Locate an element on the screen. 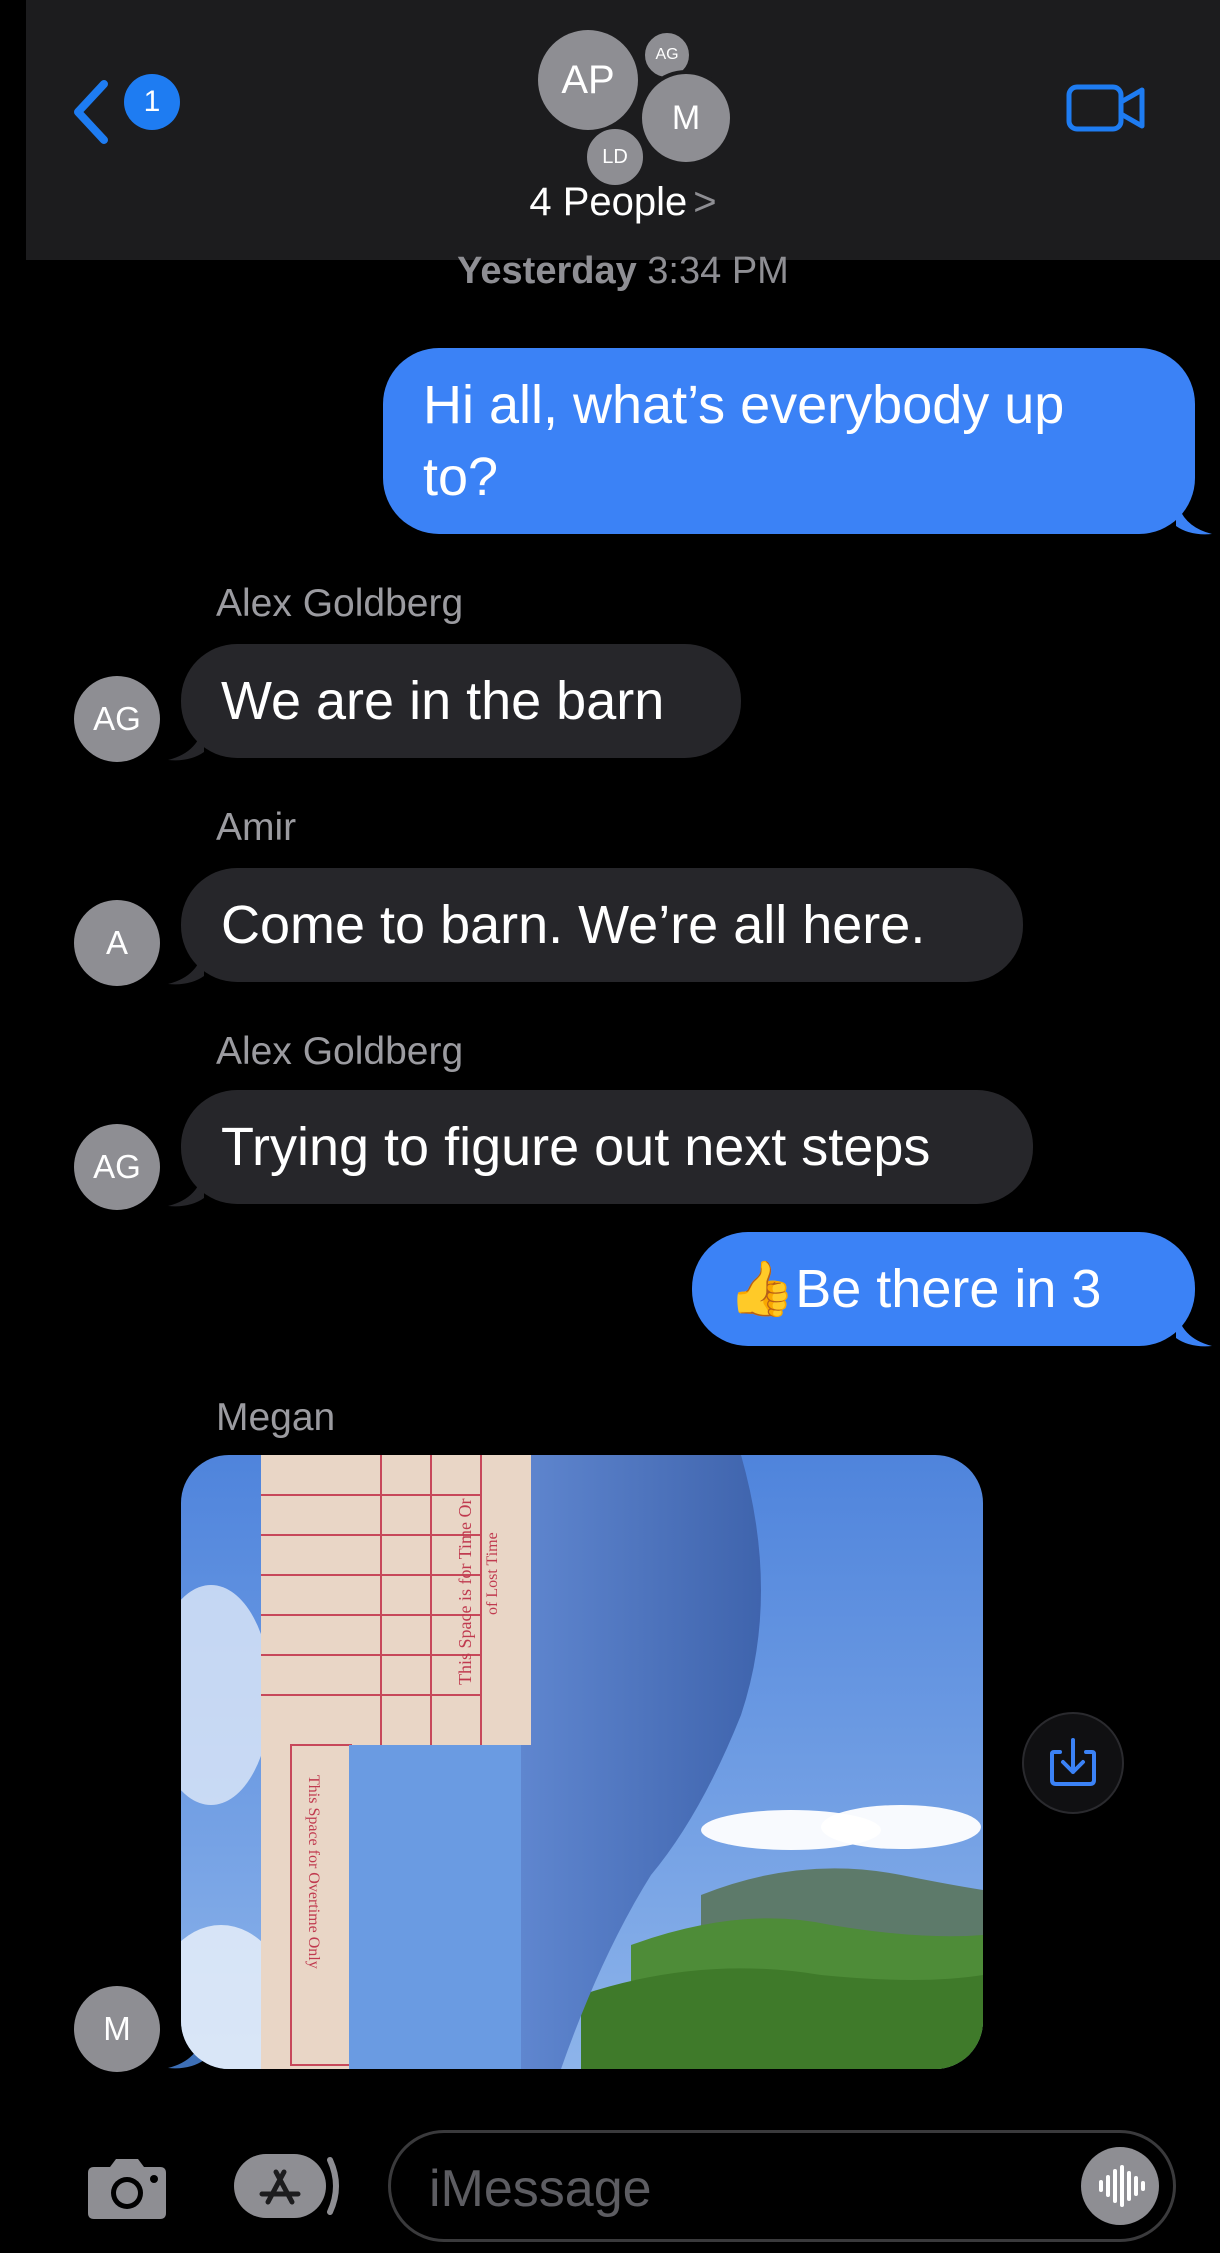  audio-waveform-icon is located at coordinates (1122, 2186).